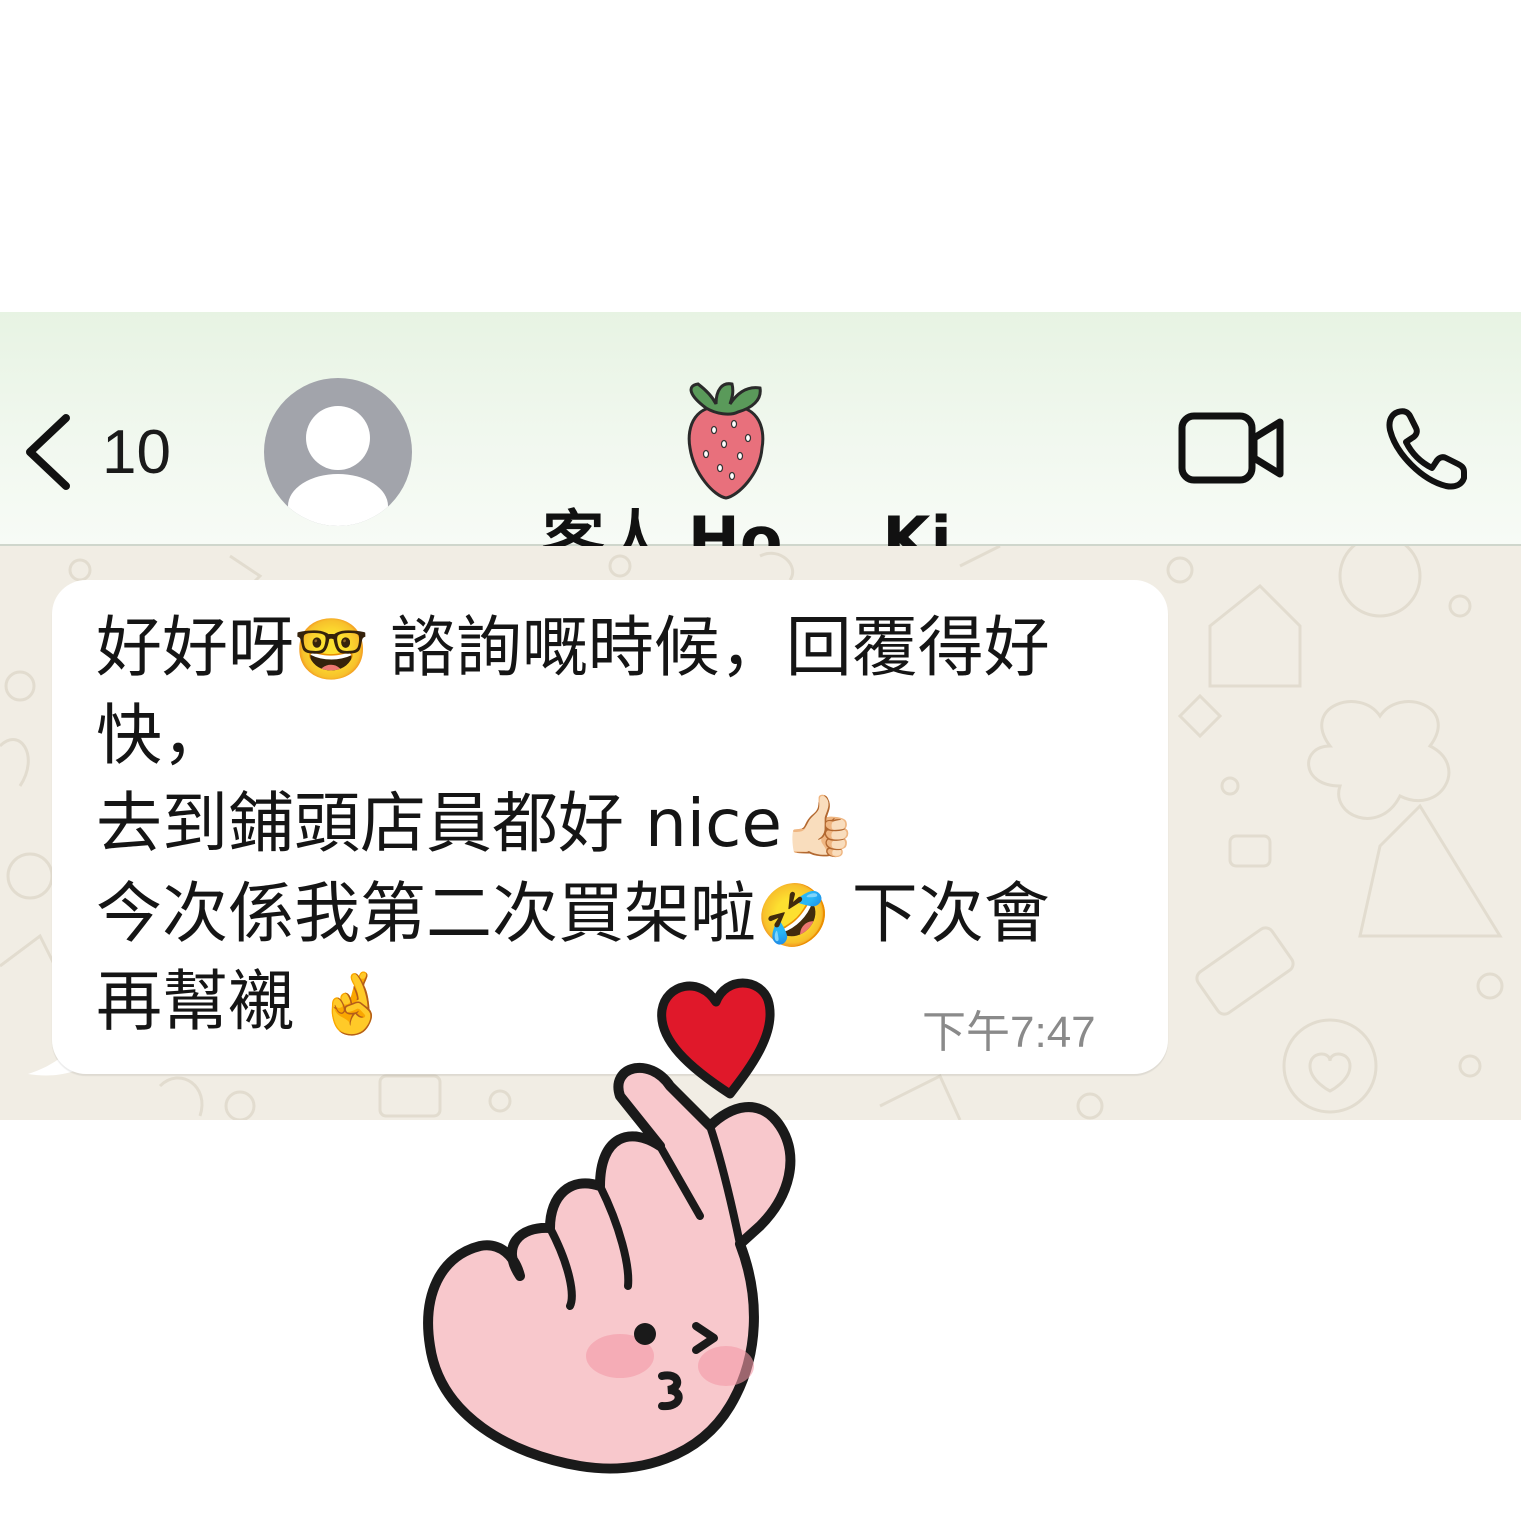 Image resolution: width=1521 pixels, height=1521 pixels. Describe the element at coordinates (1009, 1032) in the screenshot. I see `message-timestamp: 下午7:47` at that location.